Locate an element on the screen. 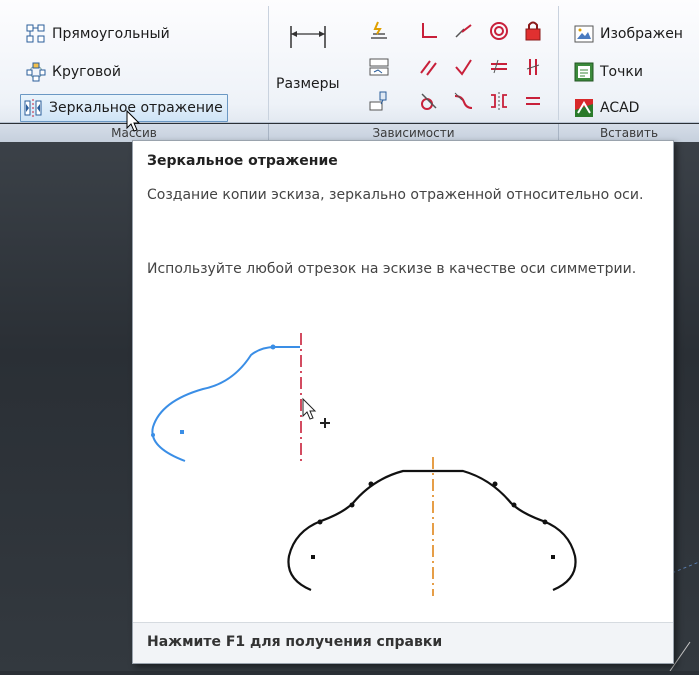 This screenshot has height=675, width=699. symmetric-icon is located at coordinates (499, 101).